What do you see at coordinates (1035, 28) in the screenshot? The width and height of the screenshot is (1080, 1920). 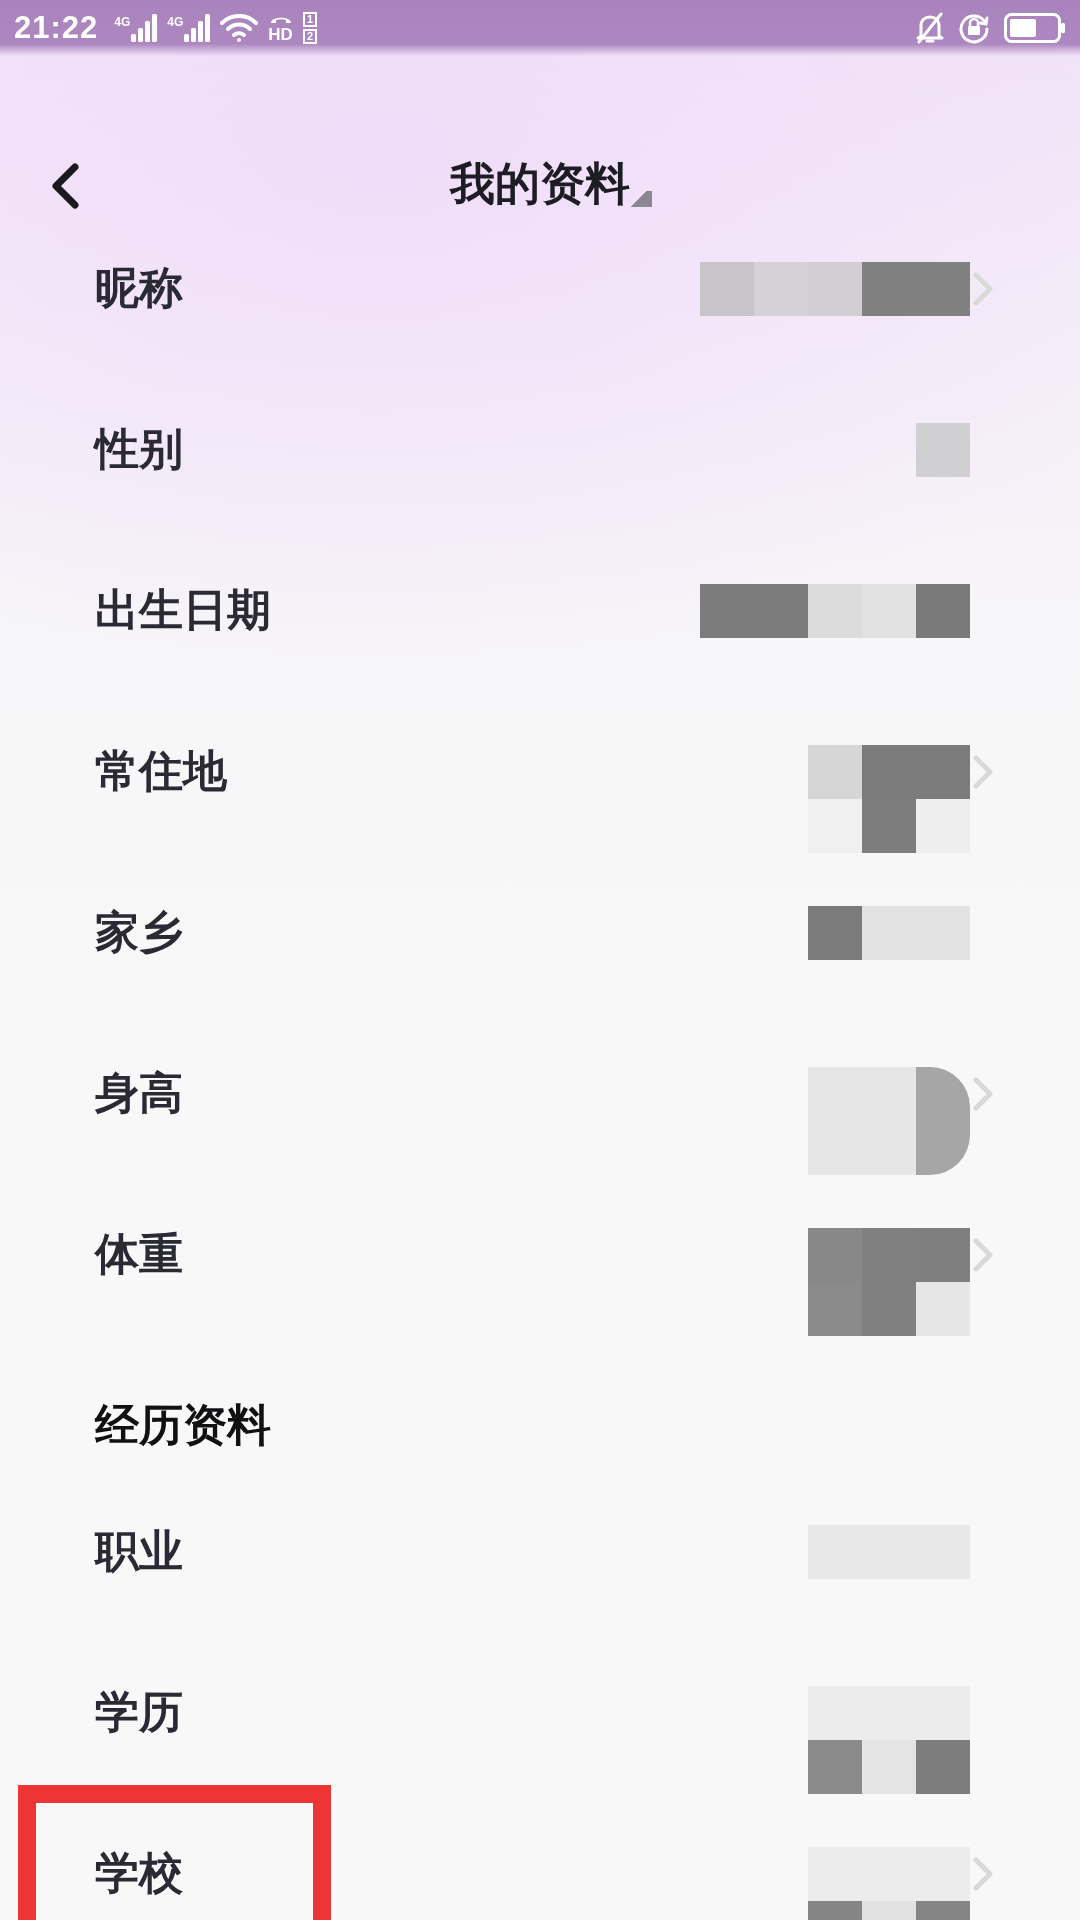 I see `battery-icon` at bounding box center [1035, 28].